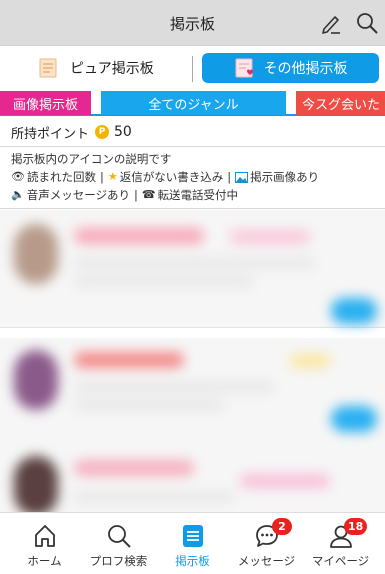 Image resolution: width=385 pixels, height=574 pixels. I want to click on nav-profile-search: プロフ検索, so click(118, 543).